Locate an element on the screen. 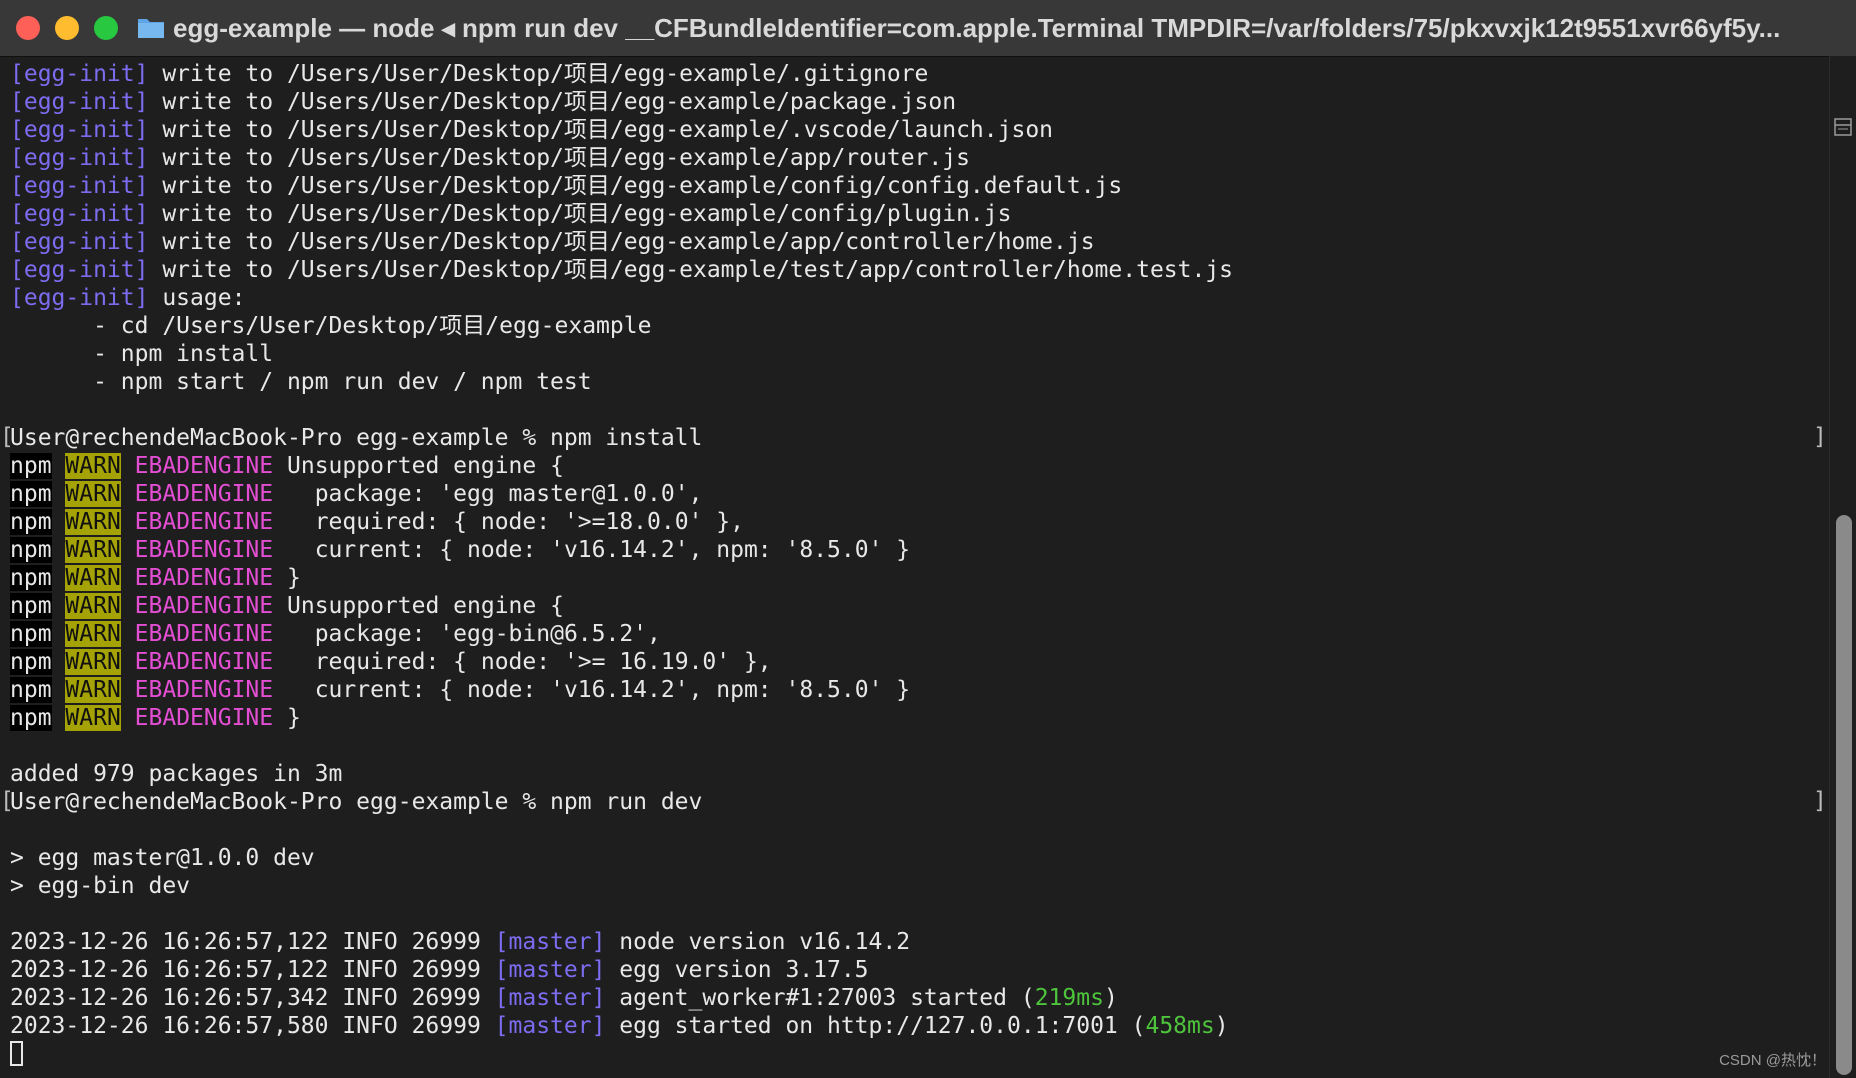 Image resolution: width=1856 pixels, height=1078 pixels. watermark: CSDN @热忱！ is located at coordinates (1772, 1060).